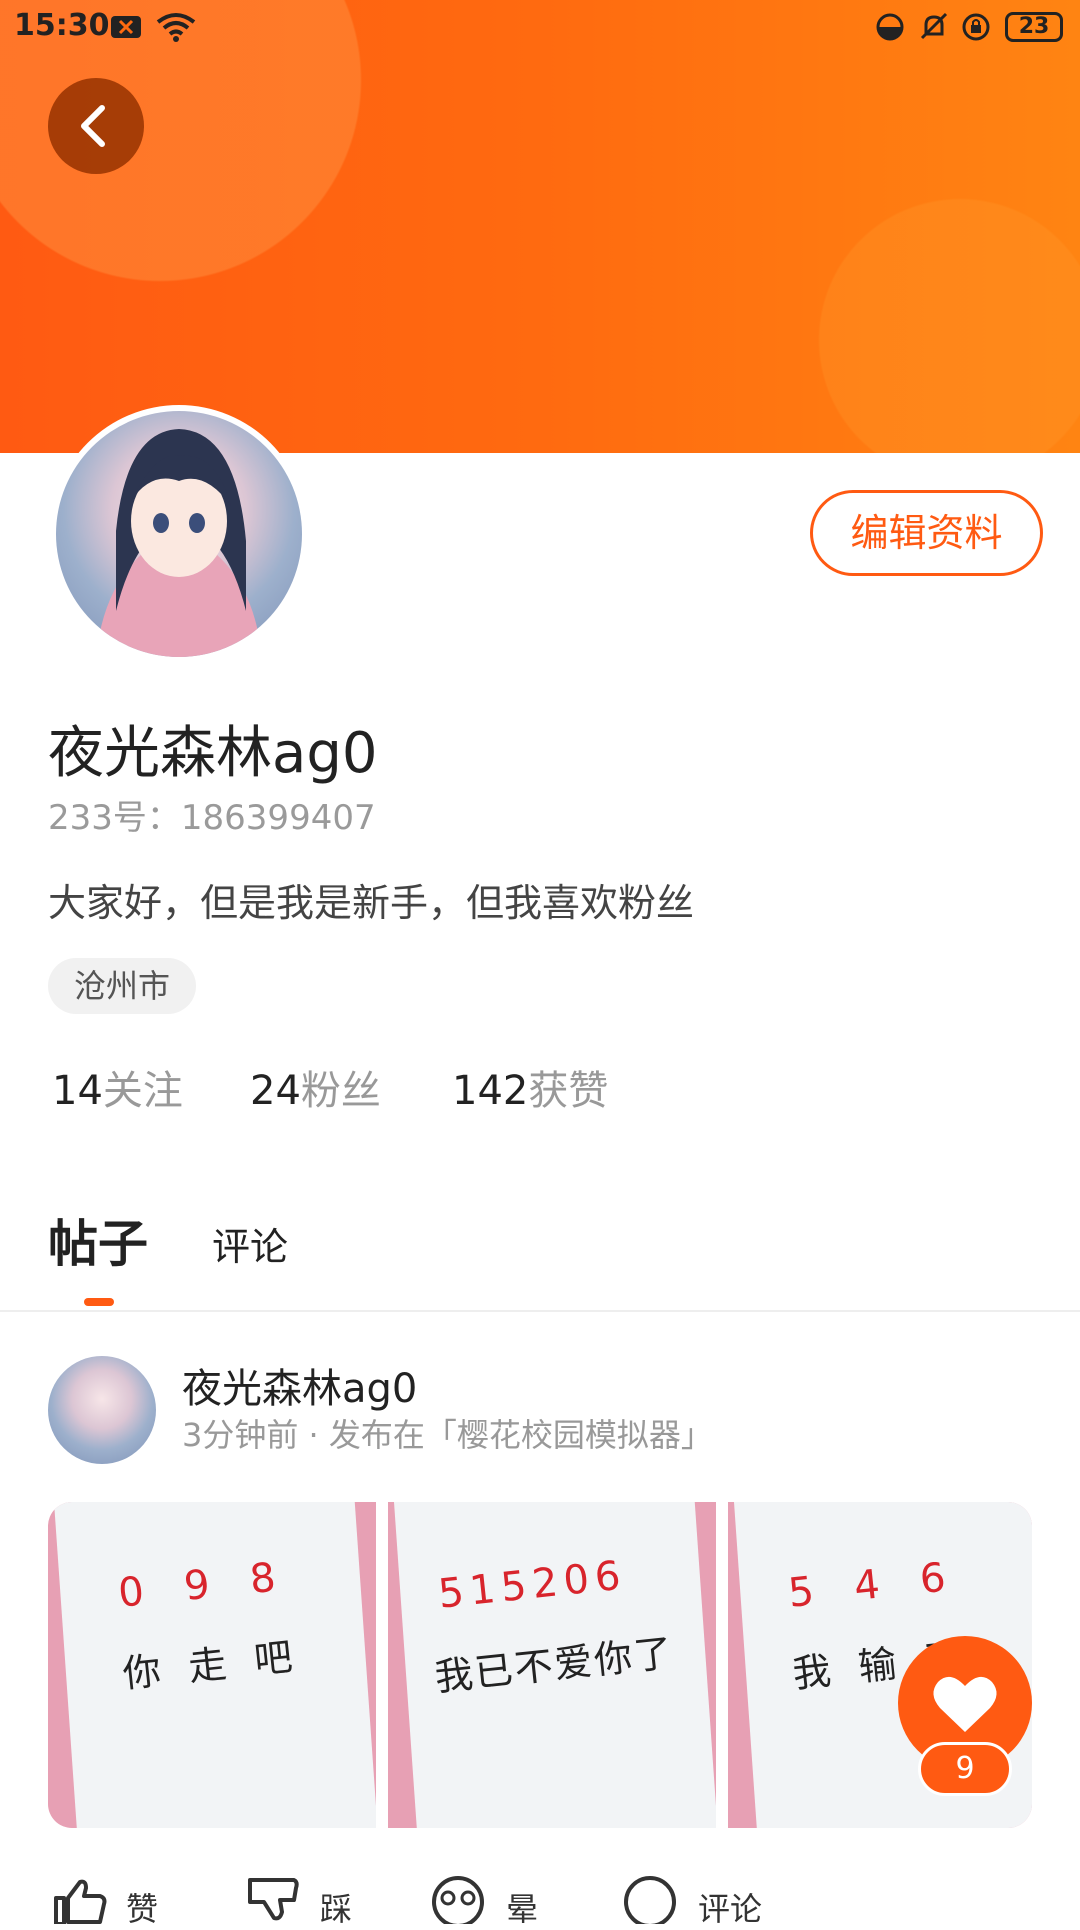  What do you see at coordinates (889, 27) in the screenshot?
I see `data-saver-icon` at bounding box center [889, 27].